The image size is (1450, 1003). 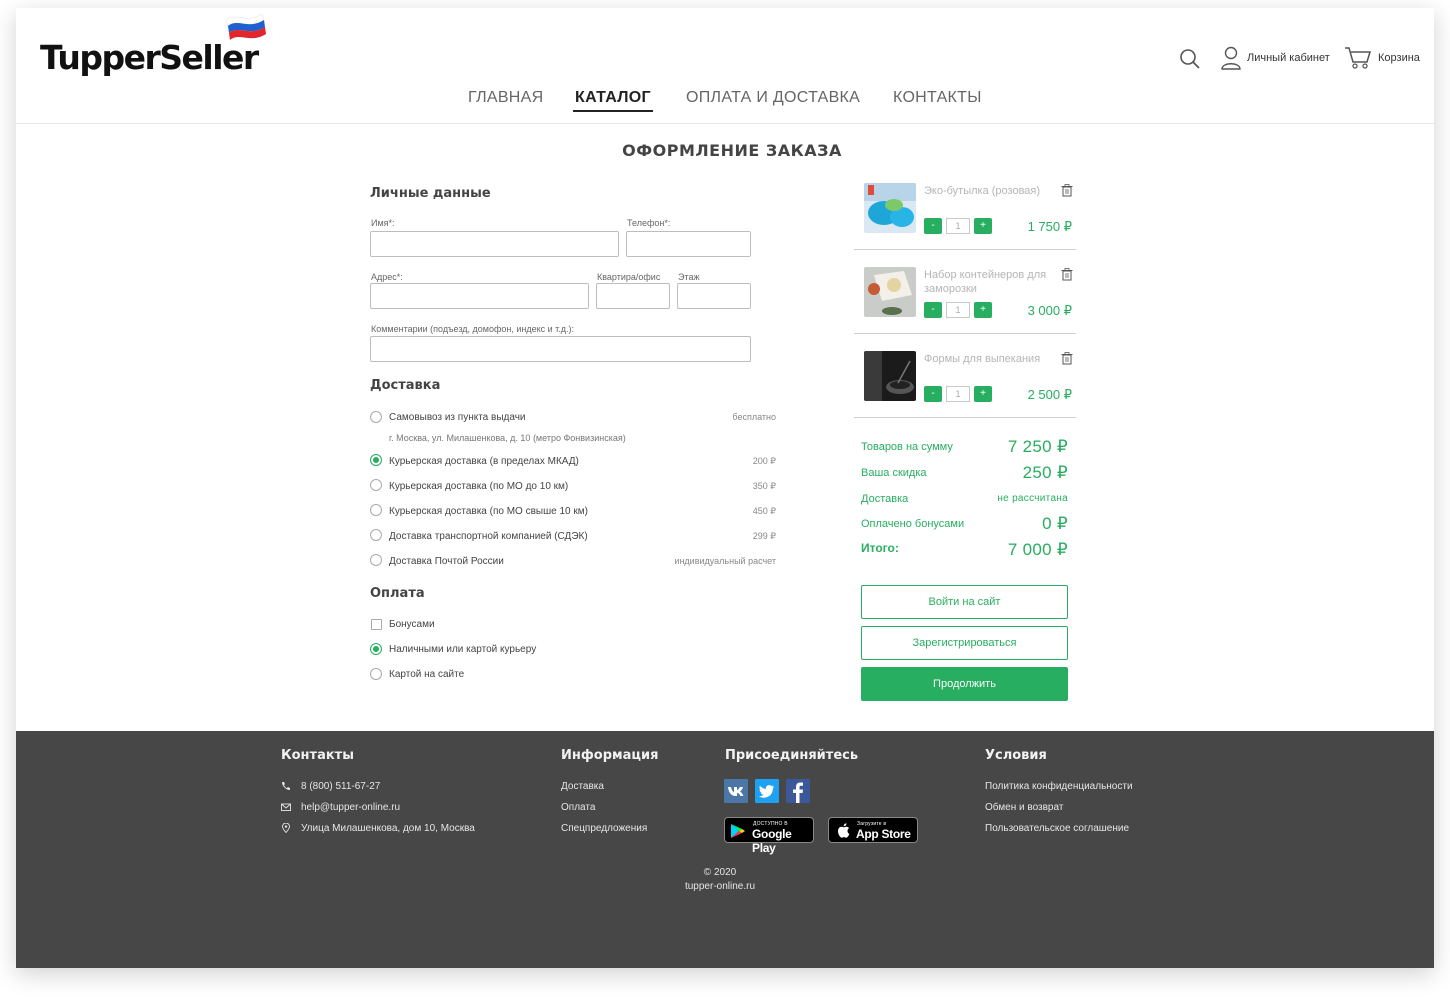 I want to click on delivery-option-label: Доставка Почтой России, so click(x=446, y=561).